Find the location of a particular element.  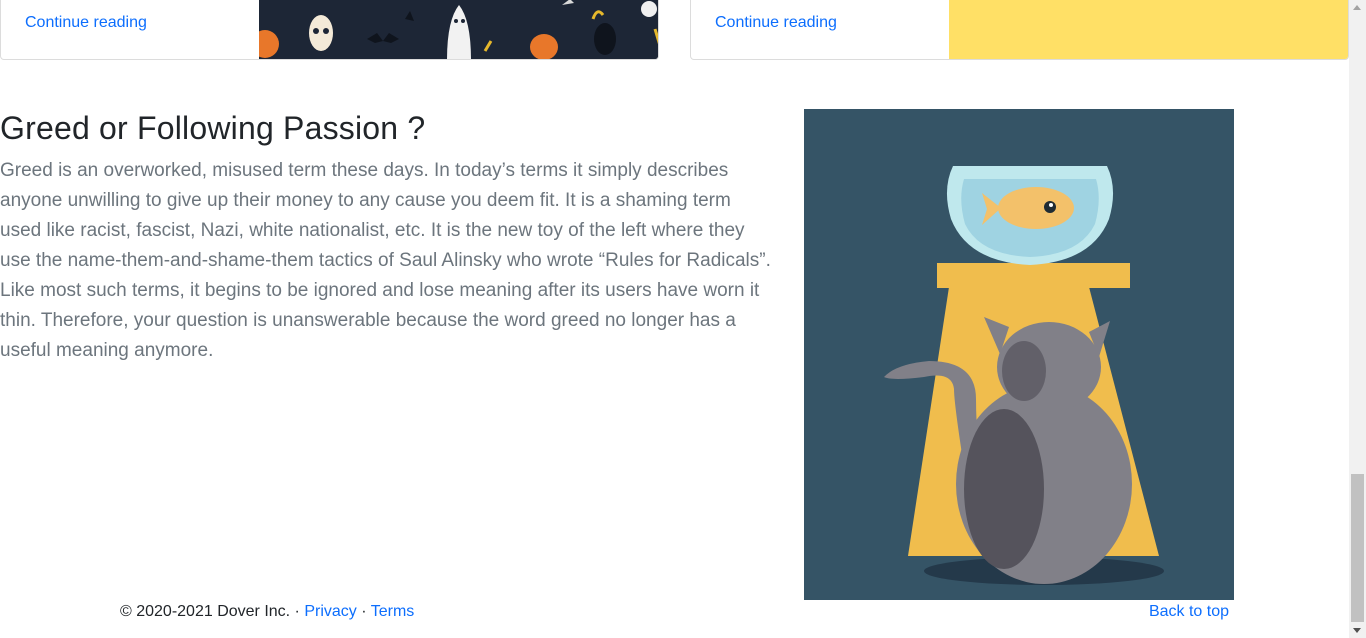

cat-silhouette-icon is located at coordinates (605, 39).